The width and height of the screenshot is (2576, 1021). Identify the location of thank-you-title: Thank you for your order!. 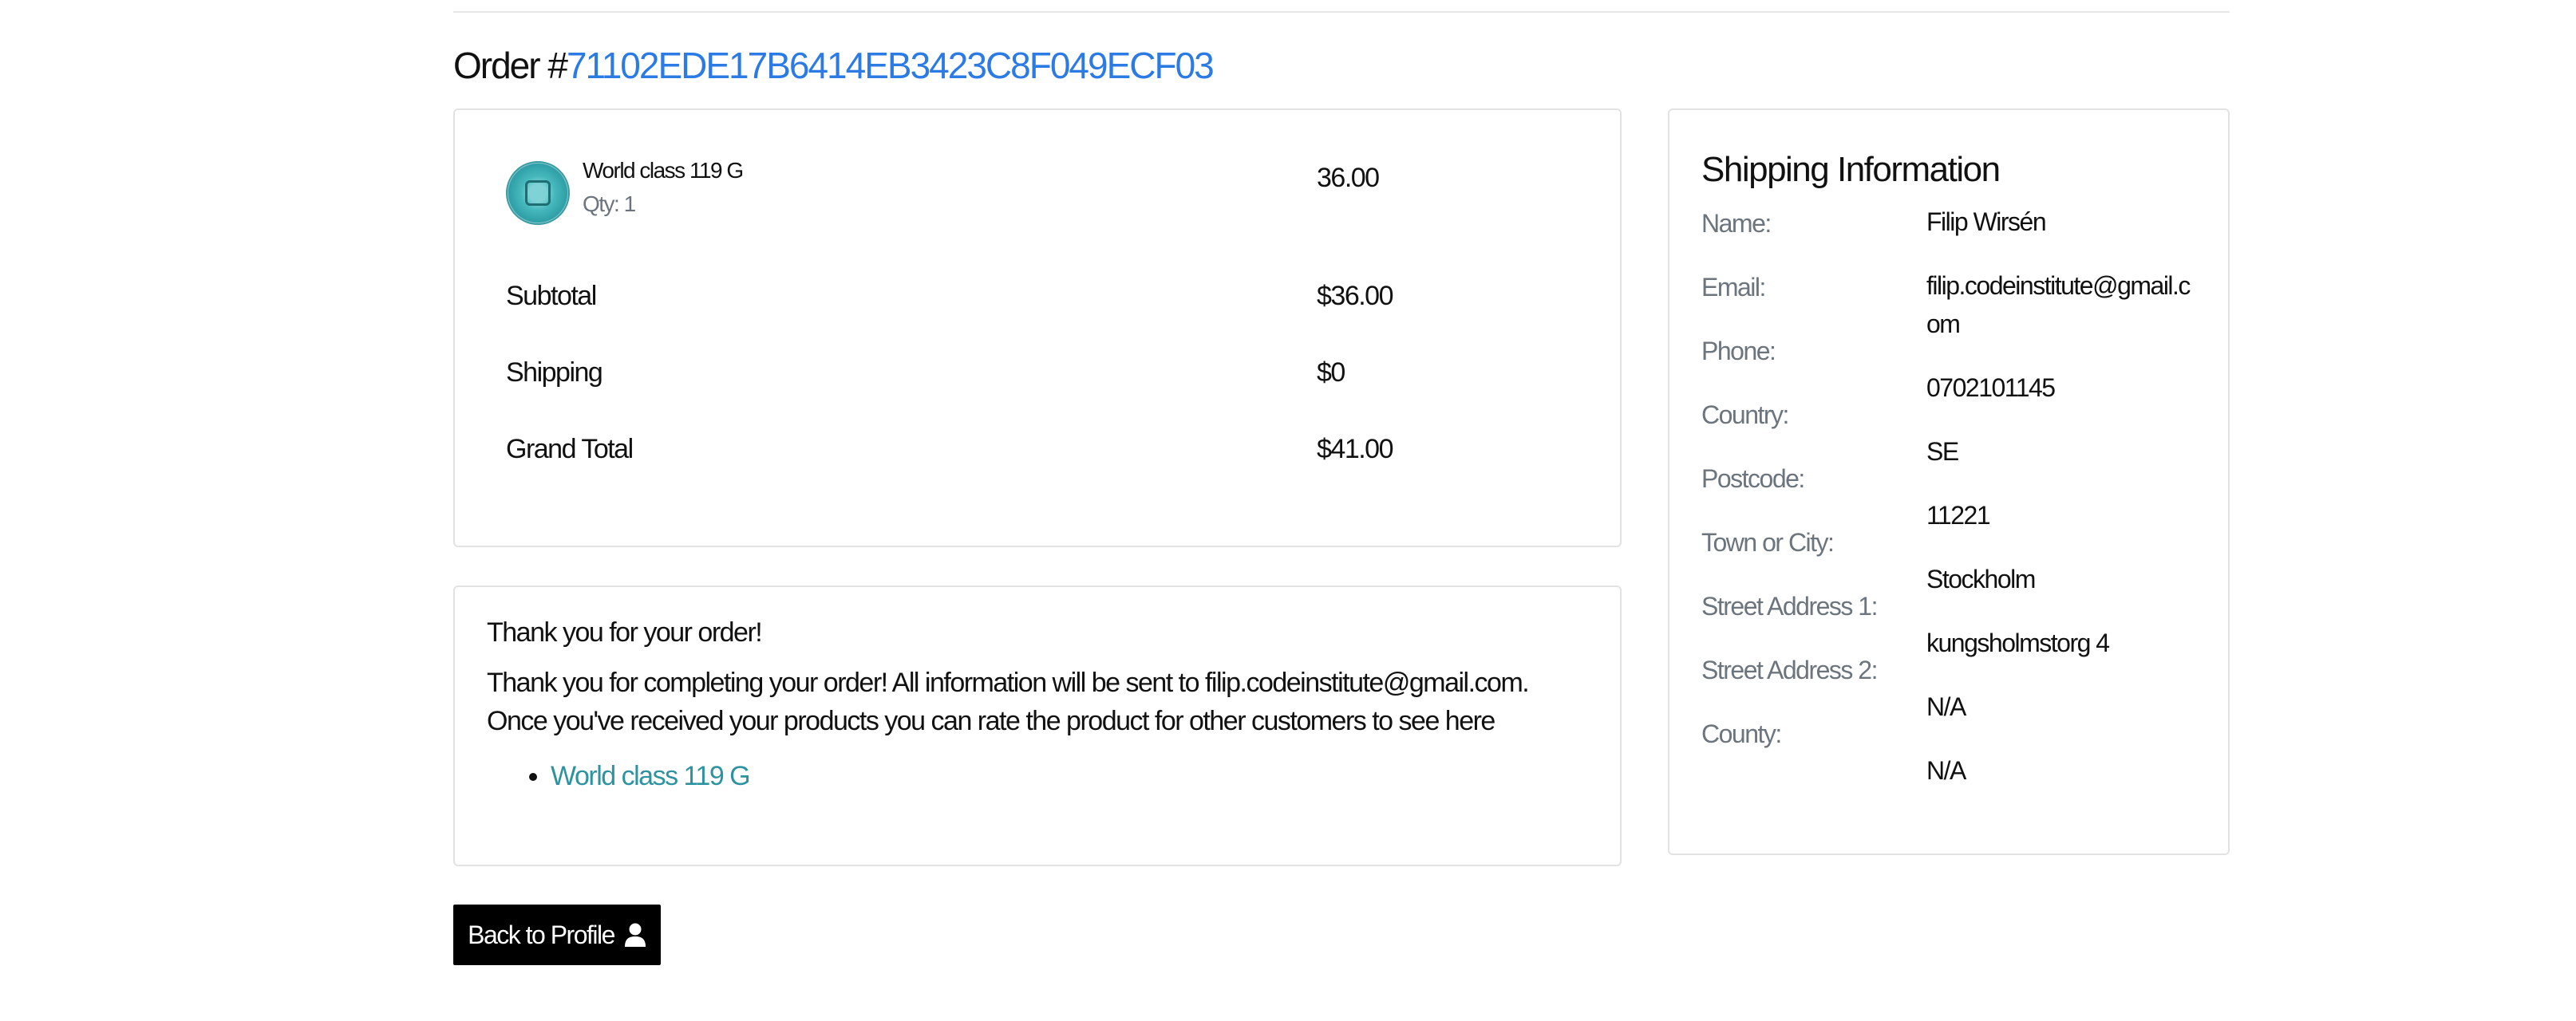
(625, 632).